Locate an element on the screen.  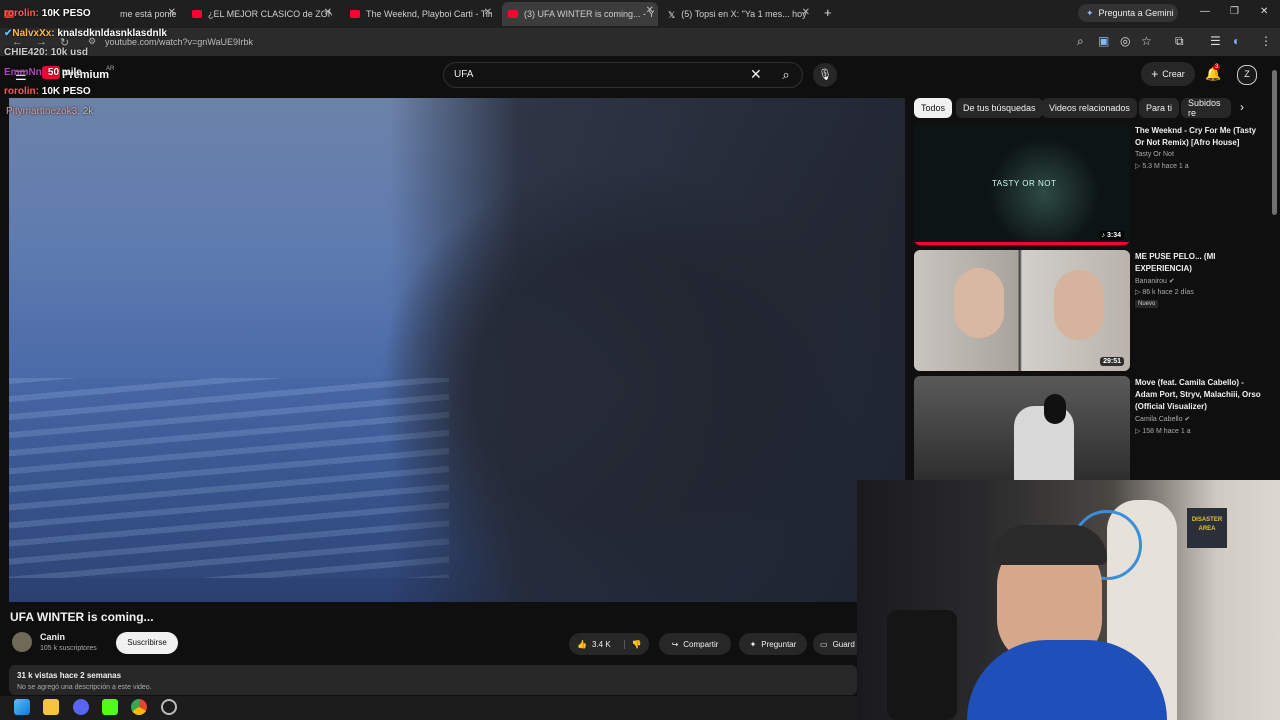
save-button: ▭ Guard is located at coordinates (835, 644).